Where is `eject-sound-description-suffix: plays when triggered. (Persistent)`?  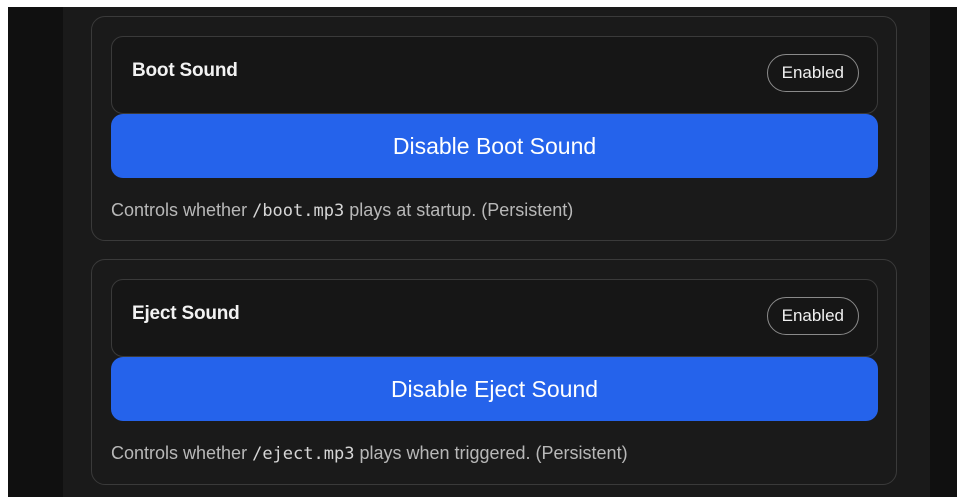 eject-sound-description-suffix: plays when triggered. (Persistent) is located at coordinates (491, 453).